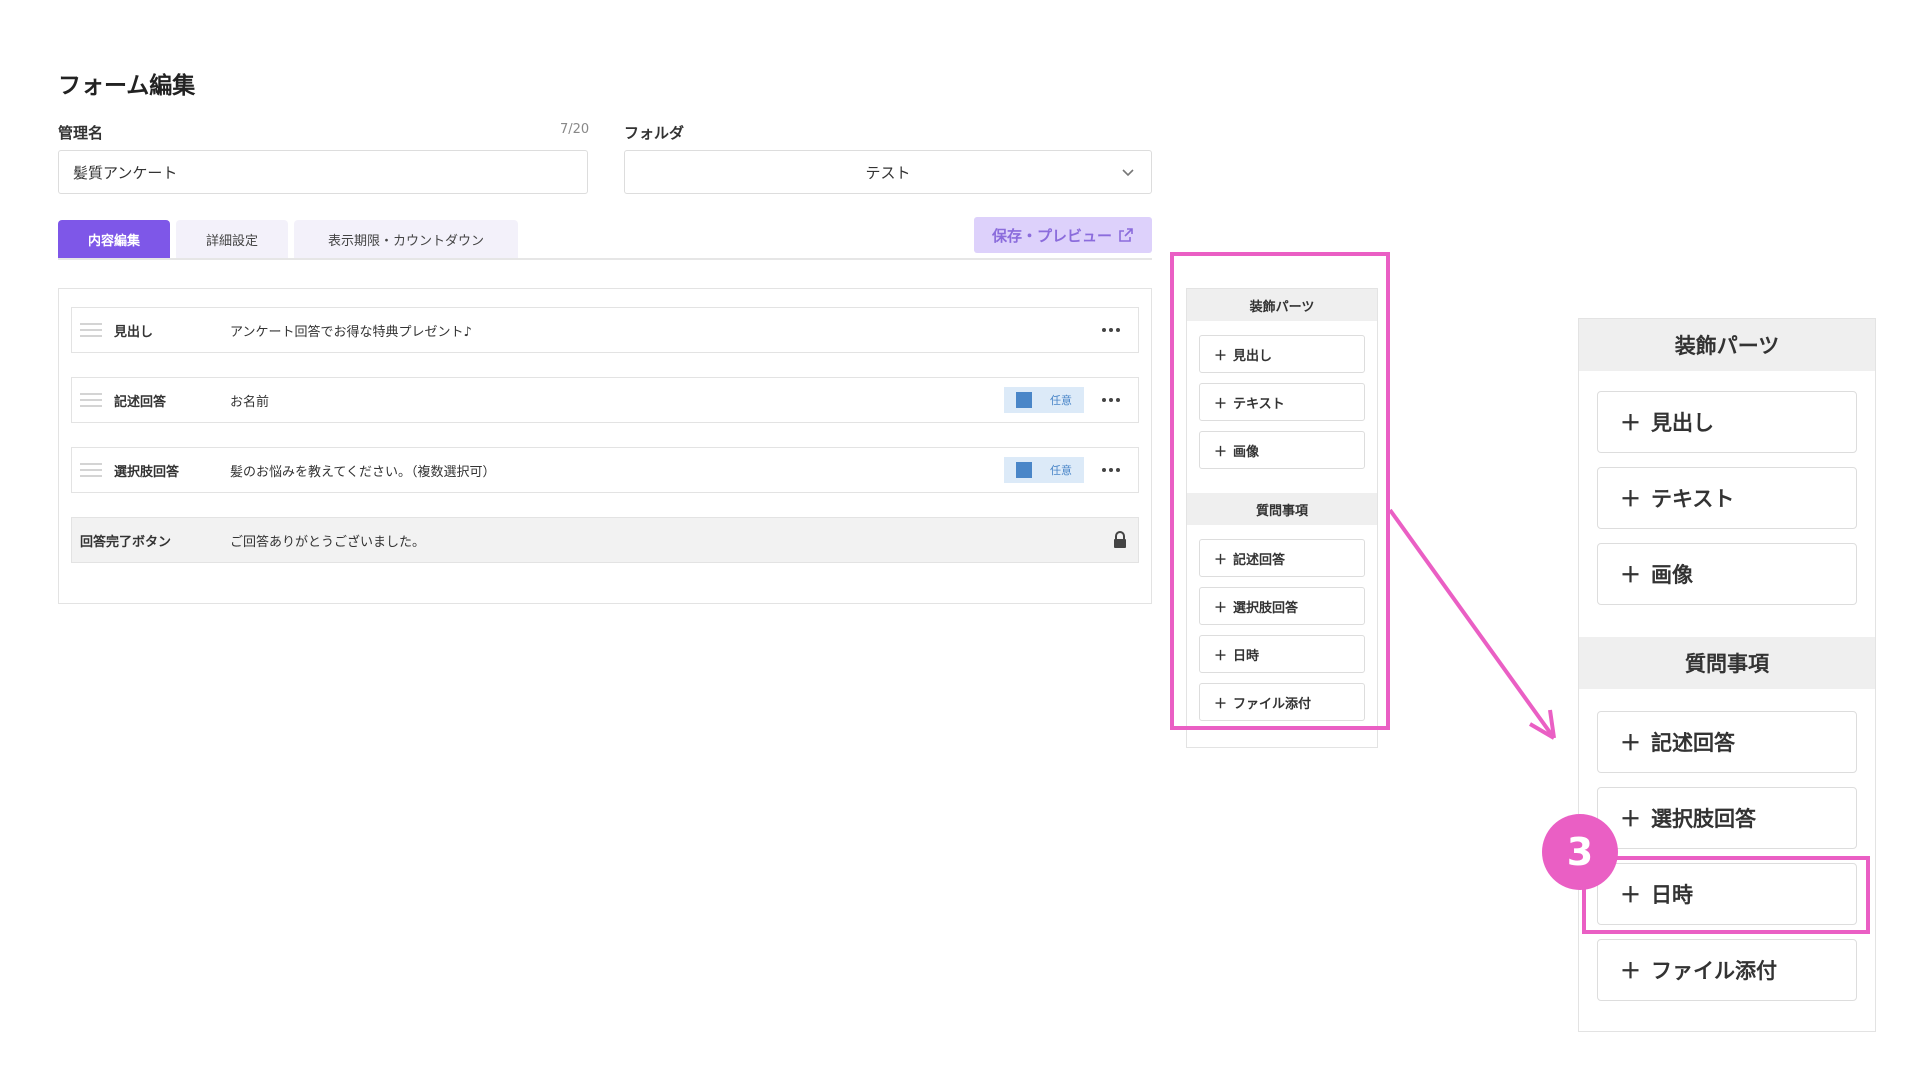 This screenshot has width=1920, height=1080. Describe the element at coordinates (363, 472) in the screenshot. I see `row-content: 髪のお悩みを教えてください。（複数選択可）` at that location.